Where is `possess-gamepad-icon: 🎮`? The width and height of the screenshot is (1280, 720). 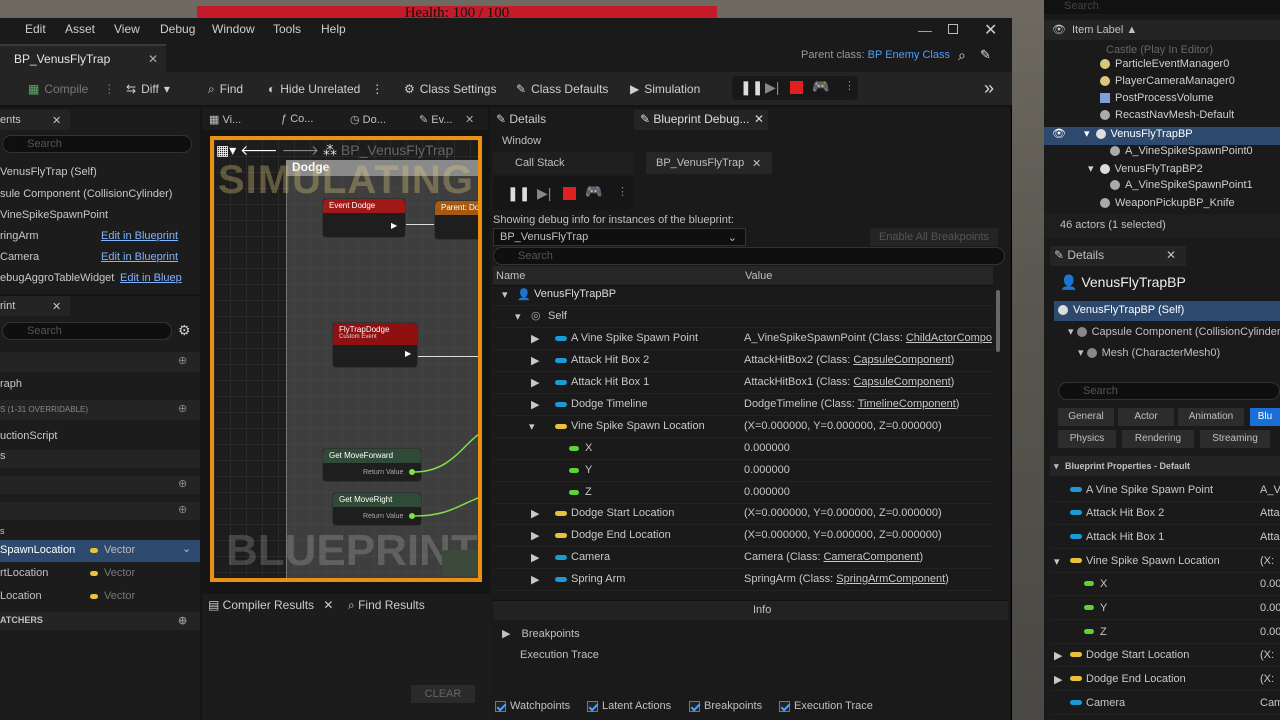 possess-gamepad-icon: 🎮 is located at coordinates (820, 86).